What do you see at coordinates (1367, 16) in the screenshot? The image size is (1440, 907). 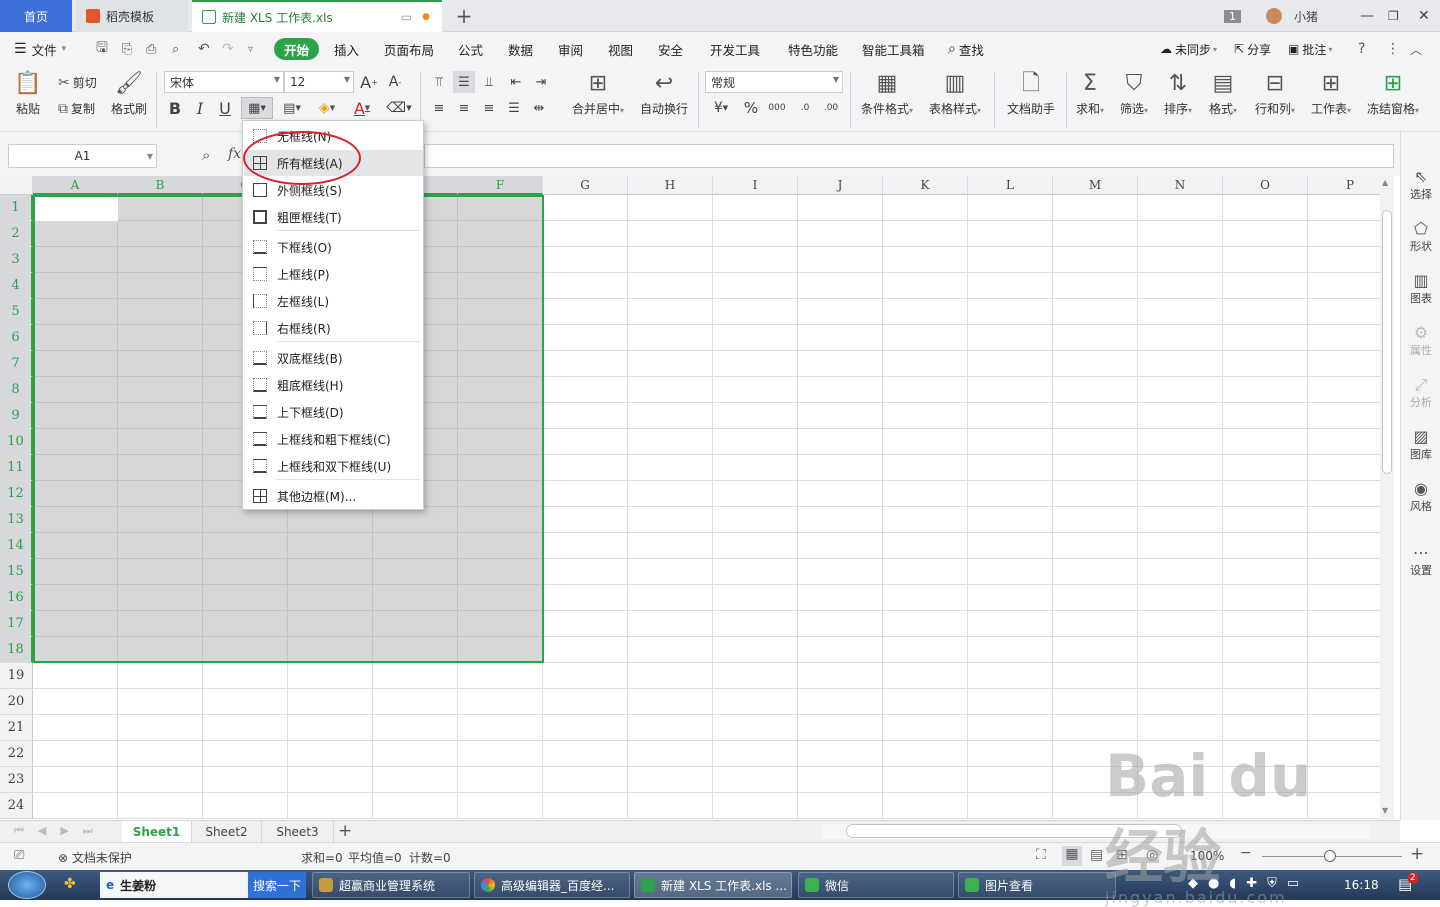 I see `minimize-icon: —` at bounding box center [1367, 16].